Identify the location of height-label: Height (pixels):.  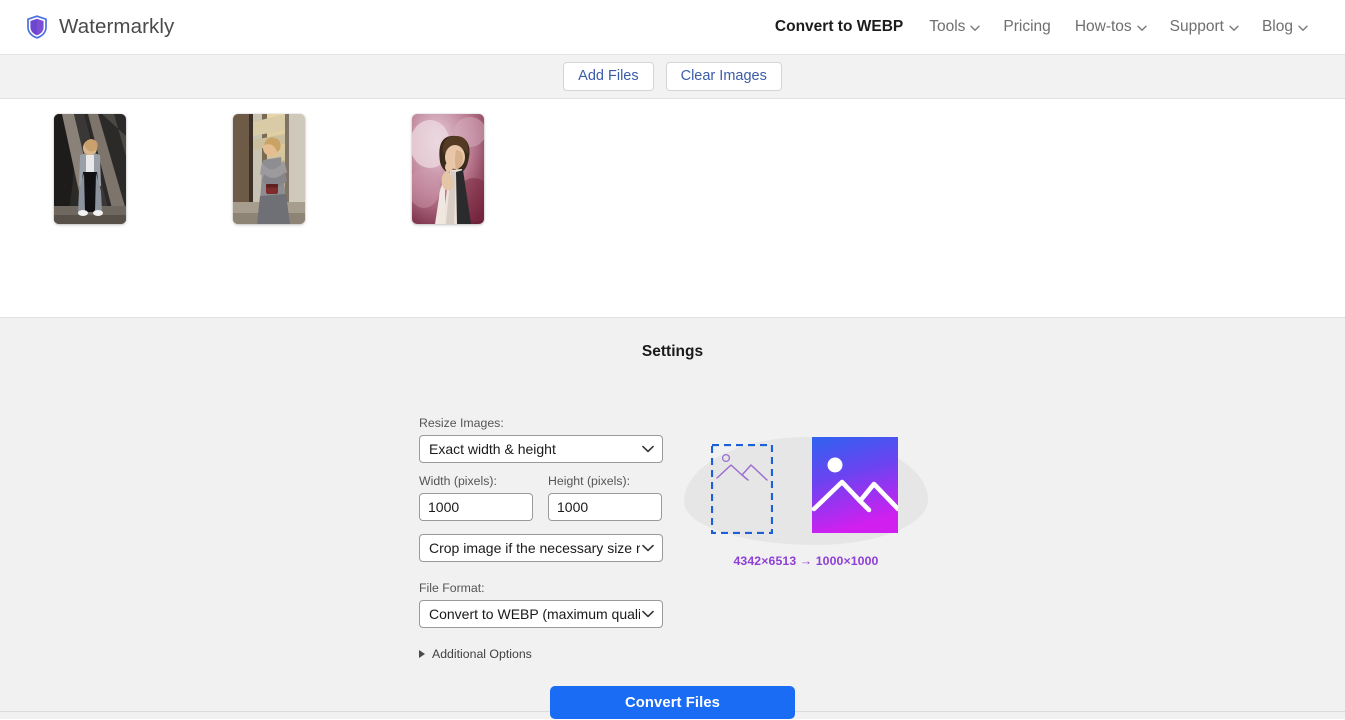
(589, 481).